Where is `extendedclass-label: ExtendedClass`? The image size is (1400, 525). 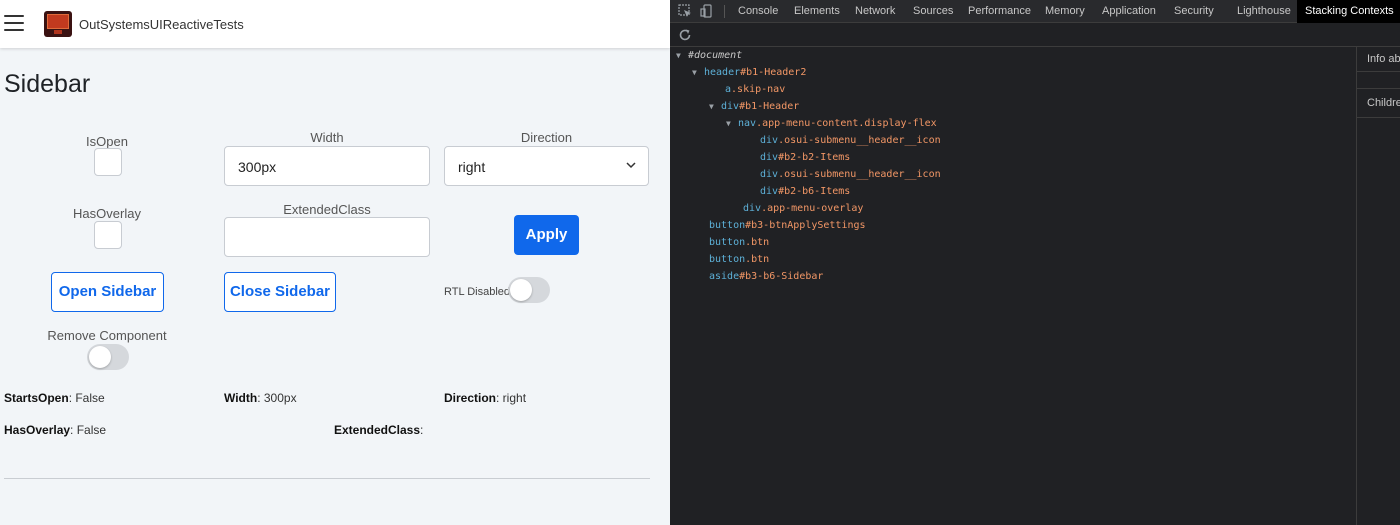 extendedclass-label: ExtendedClass is located at coordinates (327, 209).